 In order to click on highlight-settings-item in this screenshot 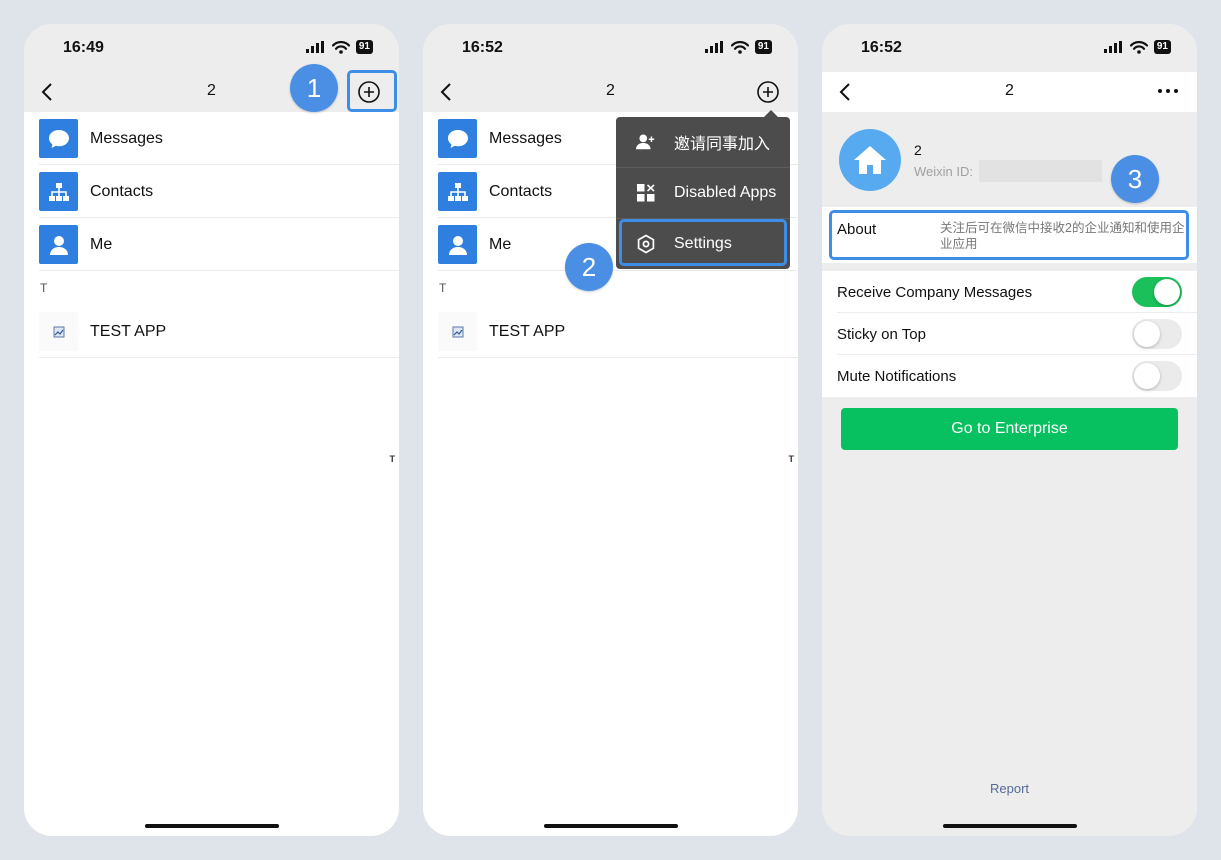, I will do `click(703, 242)`.